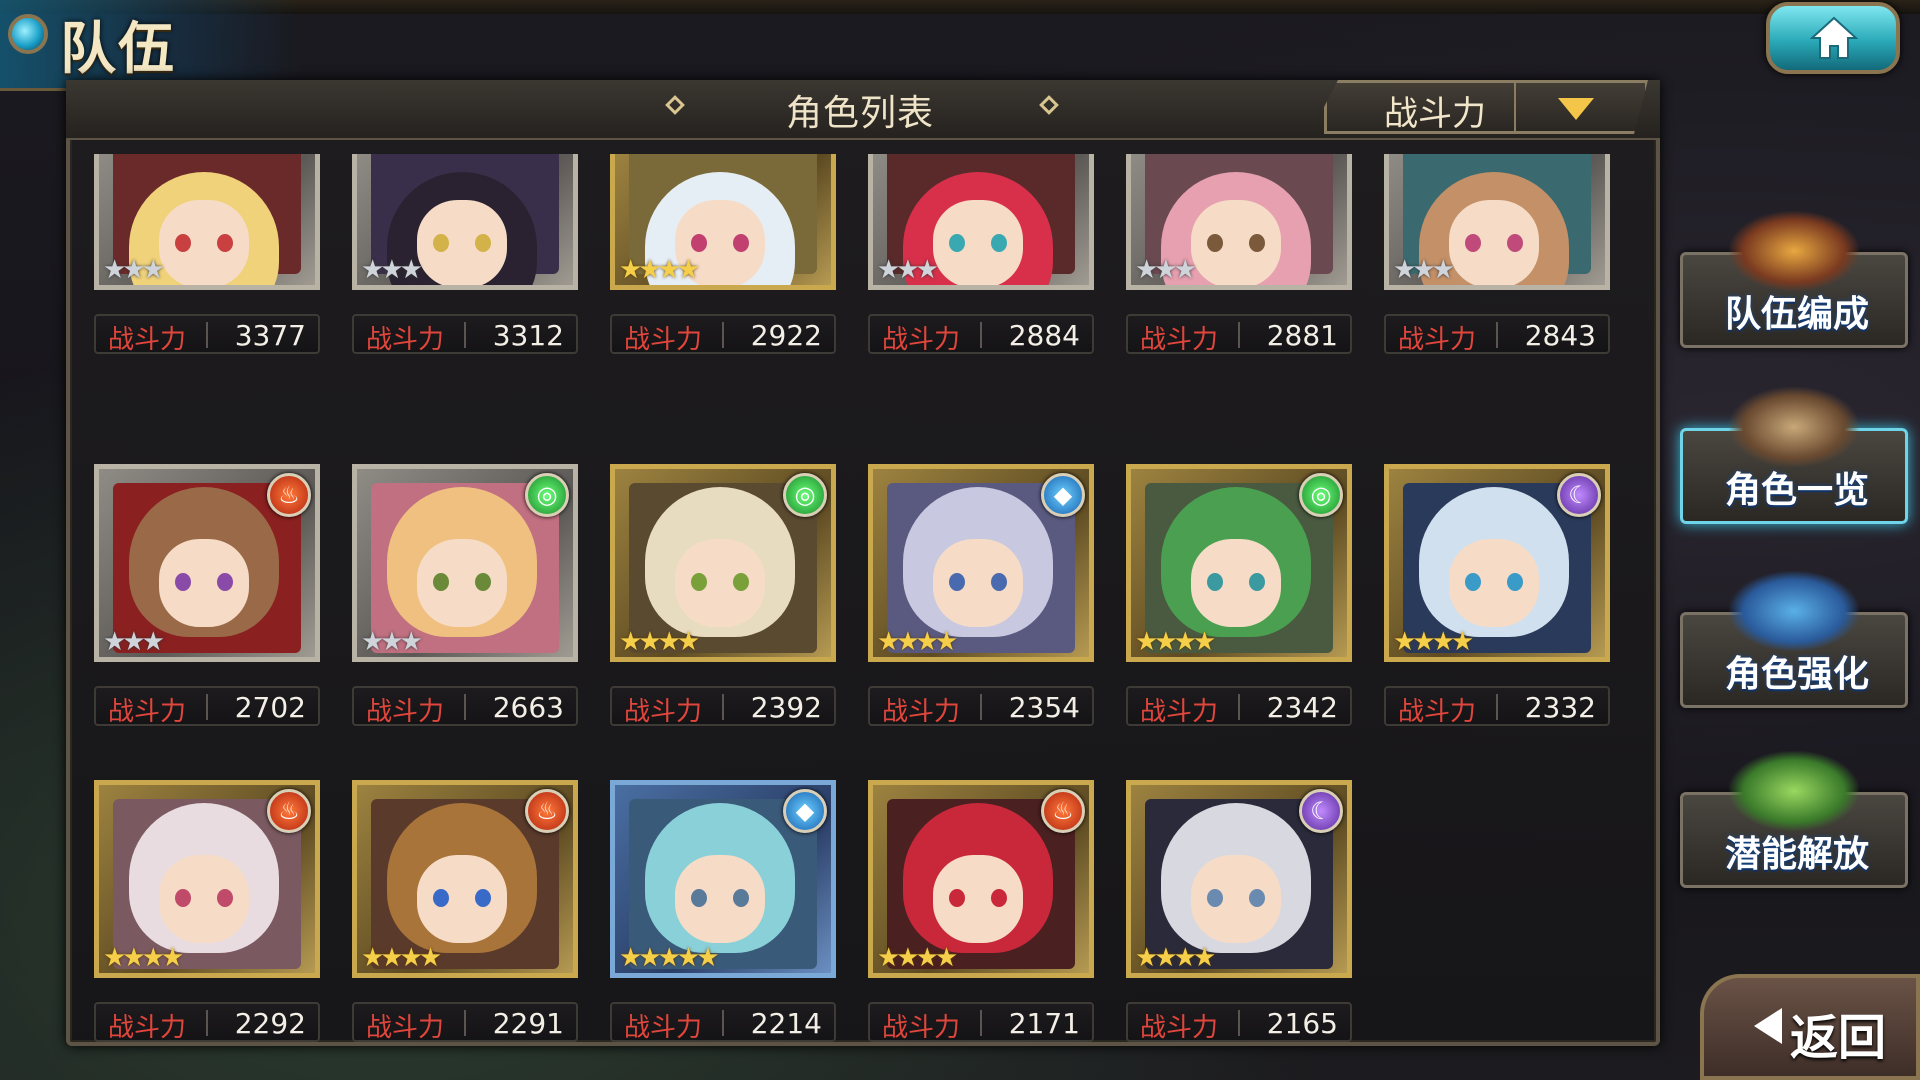 This screenshot has height=1080, width=1920. I want to click on character-portrait: ★★★ ◎, so click(465, 563).